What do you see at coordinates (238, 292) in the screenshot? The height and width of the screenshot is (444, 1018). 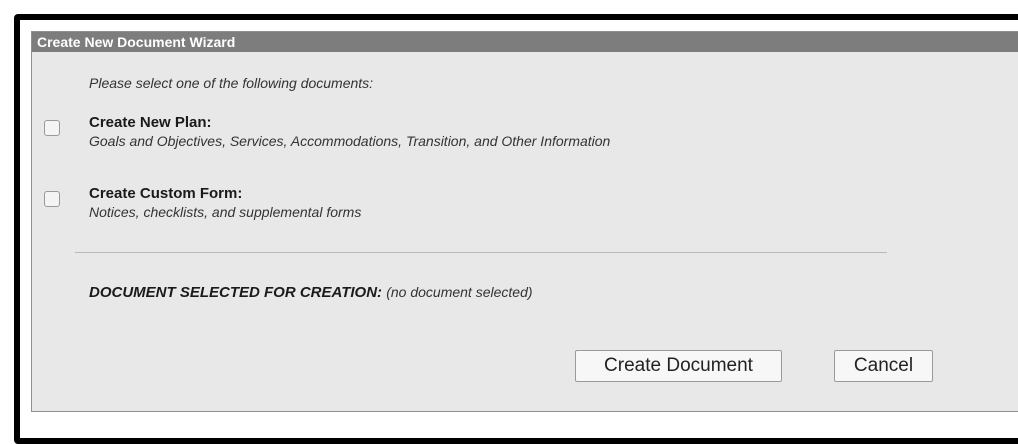 I see `document-selected-label: DOCUMENT SELECTED FOR CREATION:` at bounding box center [238, 292].